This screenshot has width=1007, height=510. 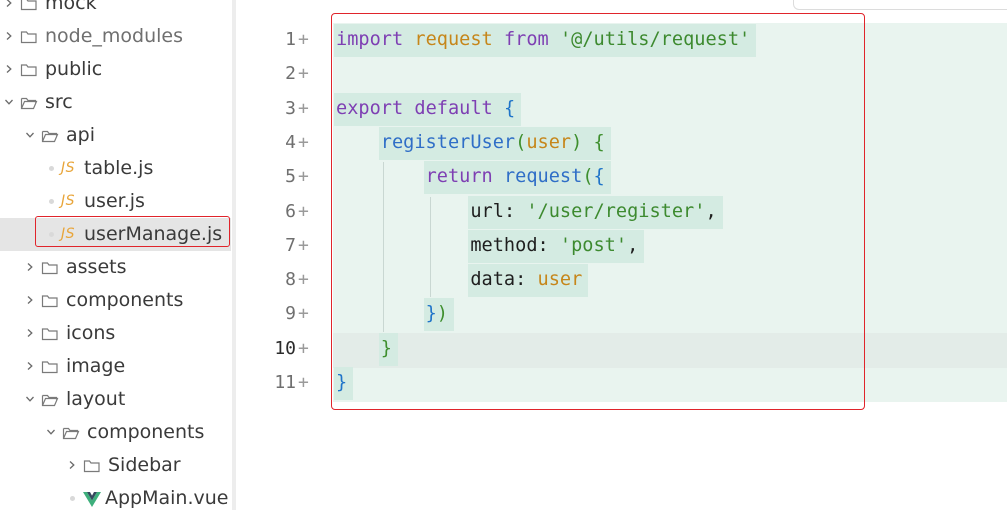 I want to click on tree-item-label: layout, so click(x=96, y=399).